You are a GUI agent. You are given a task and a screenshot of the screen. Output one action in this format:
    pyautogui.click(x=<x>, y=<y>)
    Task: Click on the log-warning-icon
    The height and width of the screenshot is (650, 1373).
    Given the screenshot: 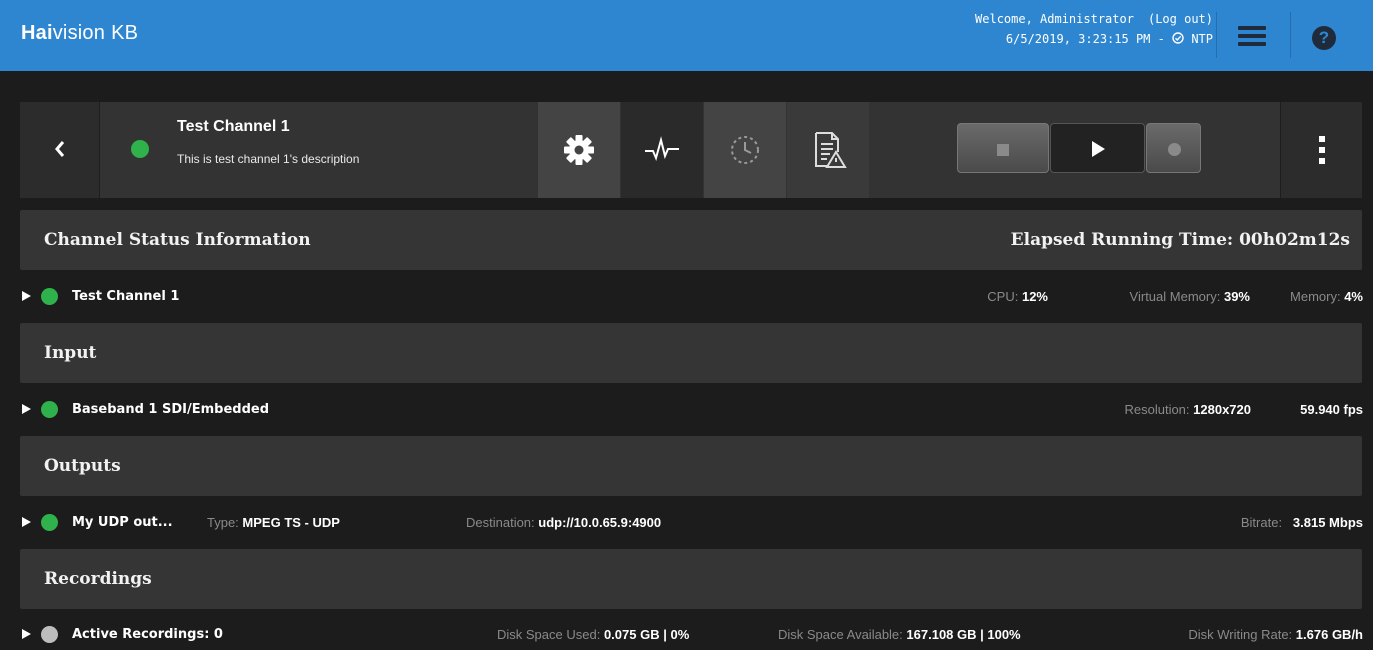 What is the action you would take?
    pyautogui.click(x=831, y=150)
    